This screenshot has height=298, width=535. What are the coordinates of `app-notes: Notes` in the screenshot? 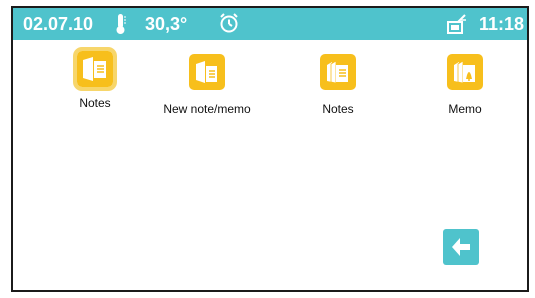 It's located at (95, 78).